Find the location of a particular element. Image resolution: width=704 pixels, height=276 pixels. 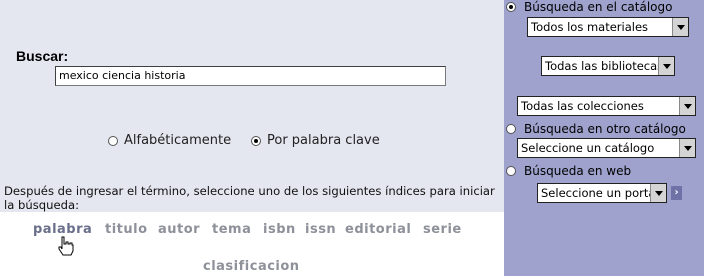

index-link-issn: issn is located at coordinates (320, 229).